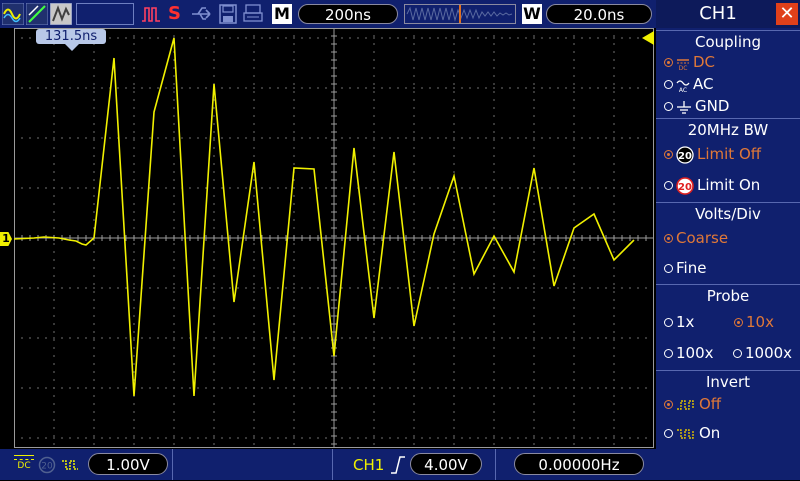 The image size is (800, 481). What do you see at coordinates (728, 74) in the screenshot?
I see `coupling-section: Coupling DC DC AC AC GND` at bounding box center [728, 74].